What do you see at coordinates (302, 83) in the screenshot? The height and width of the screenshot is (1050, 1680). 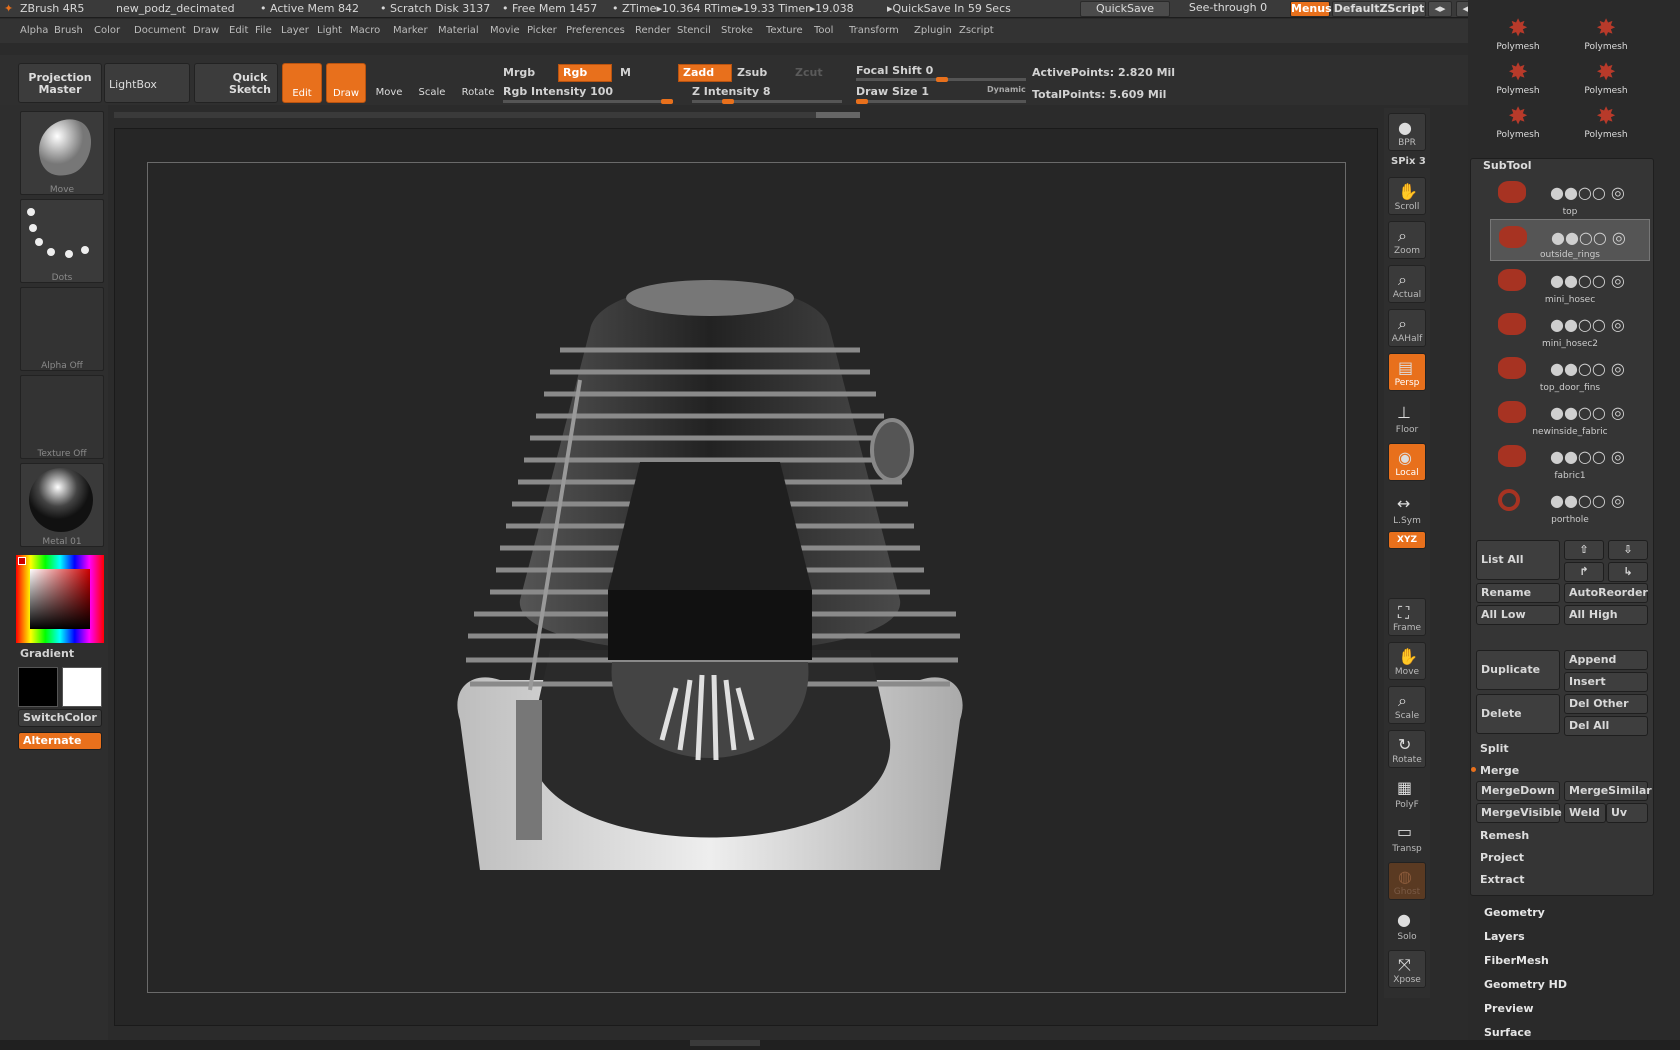 I see `edit-button: Edit` at bounding box center [302, 83].